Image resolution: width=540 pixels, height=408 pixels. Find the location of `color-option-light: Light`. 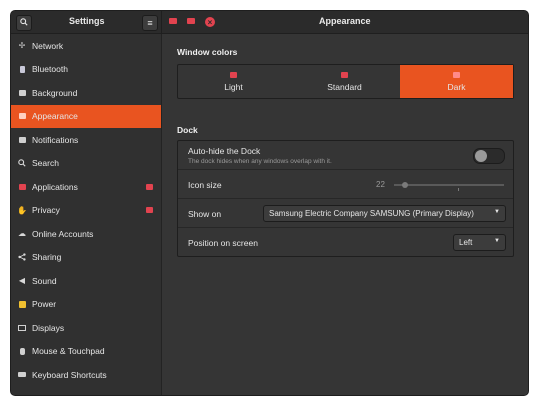

color-option-light: Light is located at coordinates (233, 81).